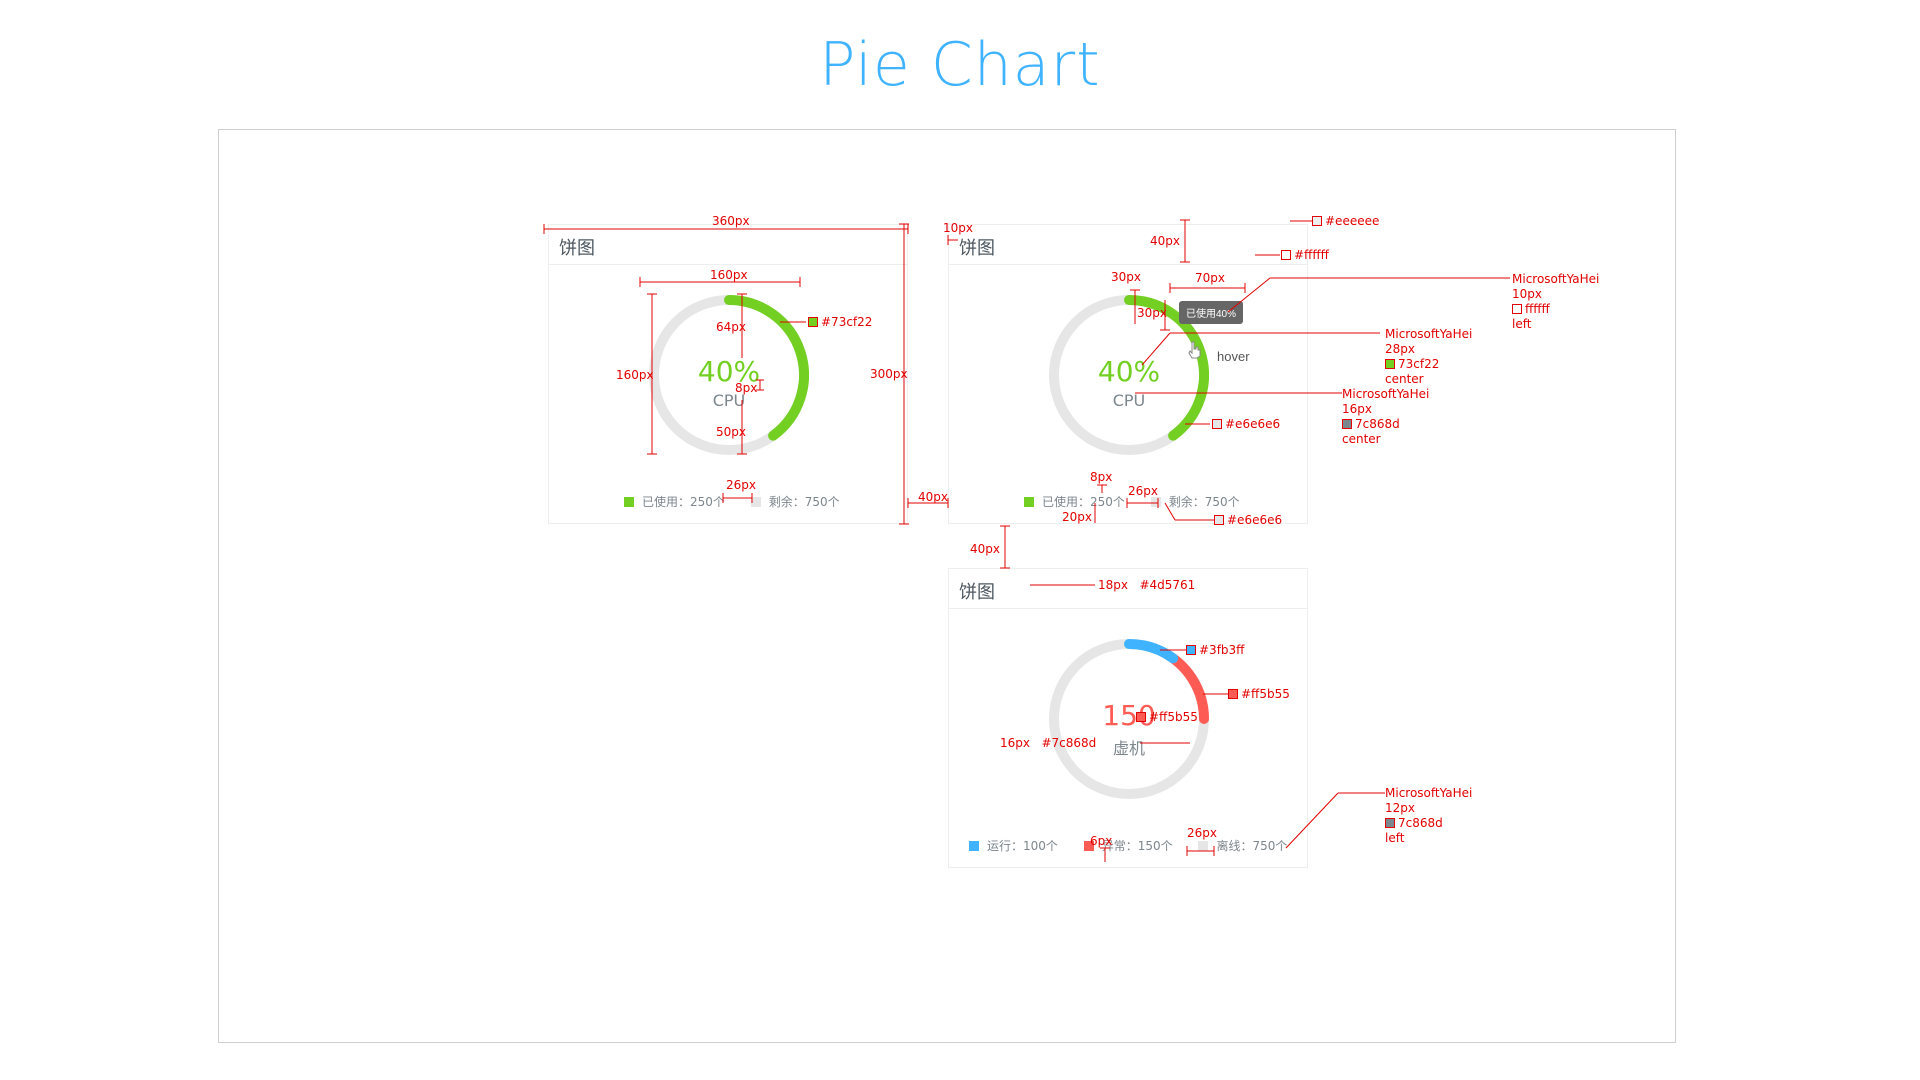 The width and height of the screenshot is (1920, 1080). Describe the element at coordinates (1429, 815) in the screenshot. I see `annot-legend-spec: MicrosoftYaHei 12px 7c868d left` at that location.